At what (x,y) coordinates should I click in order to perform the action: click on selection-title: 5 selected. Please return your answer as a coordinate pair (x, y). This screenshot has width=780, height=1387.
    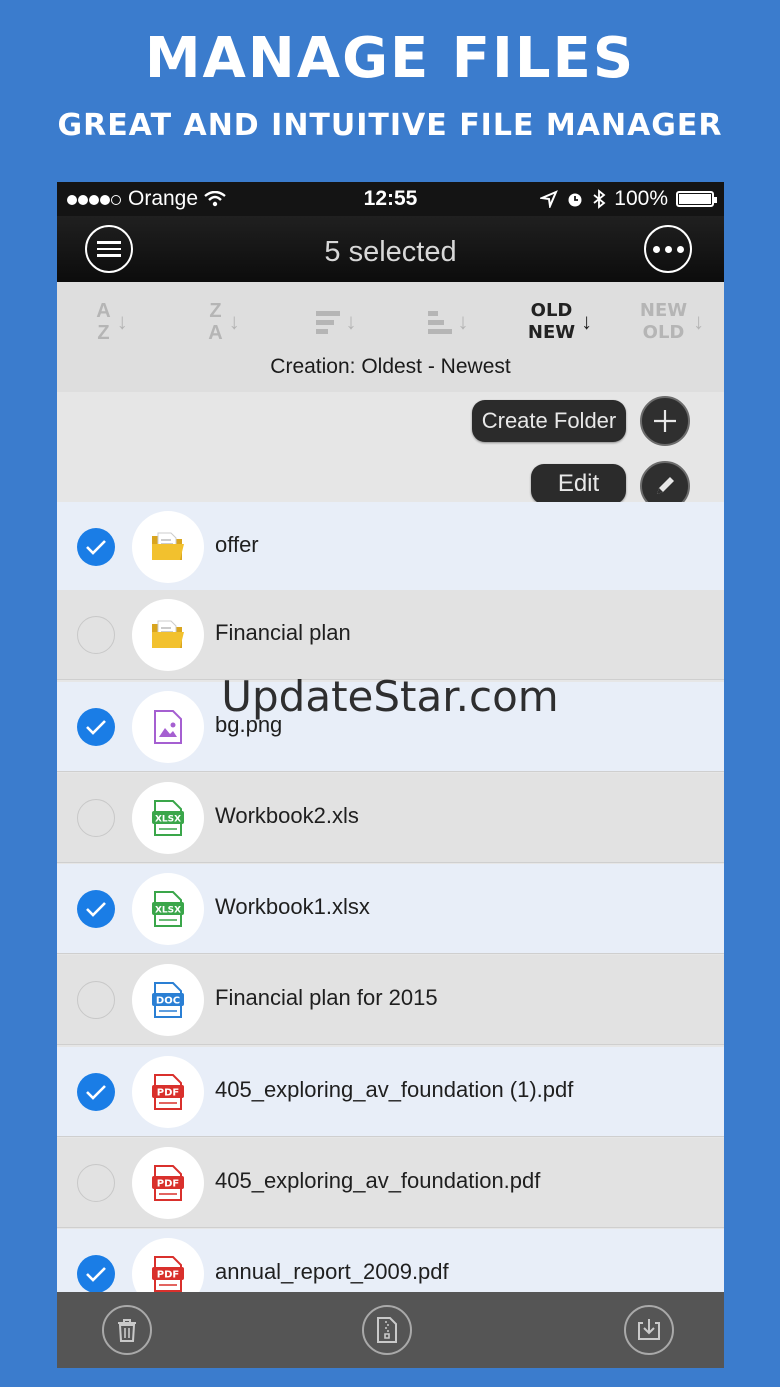
    Looking at the image, I should click on (390, 252).